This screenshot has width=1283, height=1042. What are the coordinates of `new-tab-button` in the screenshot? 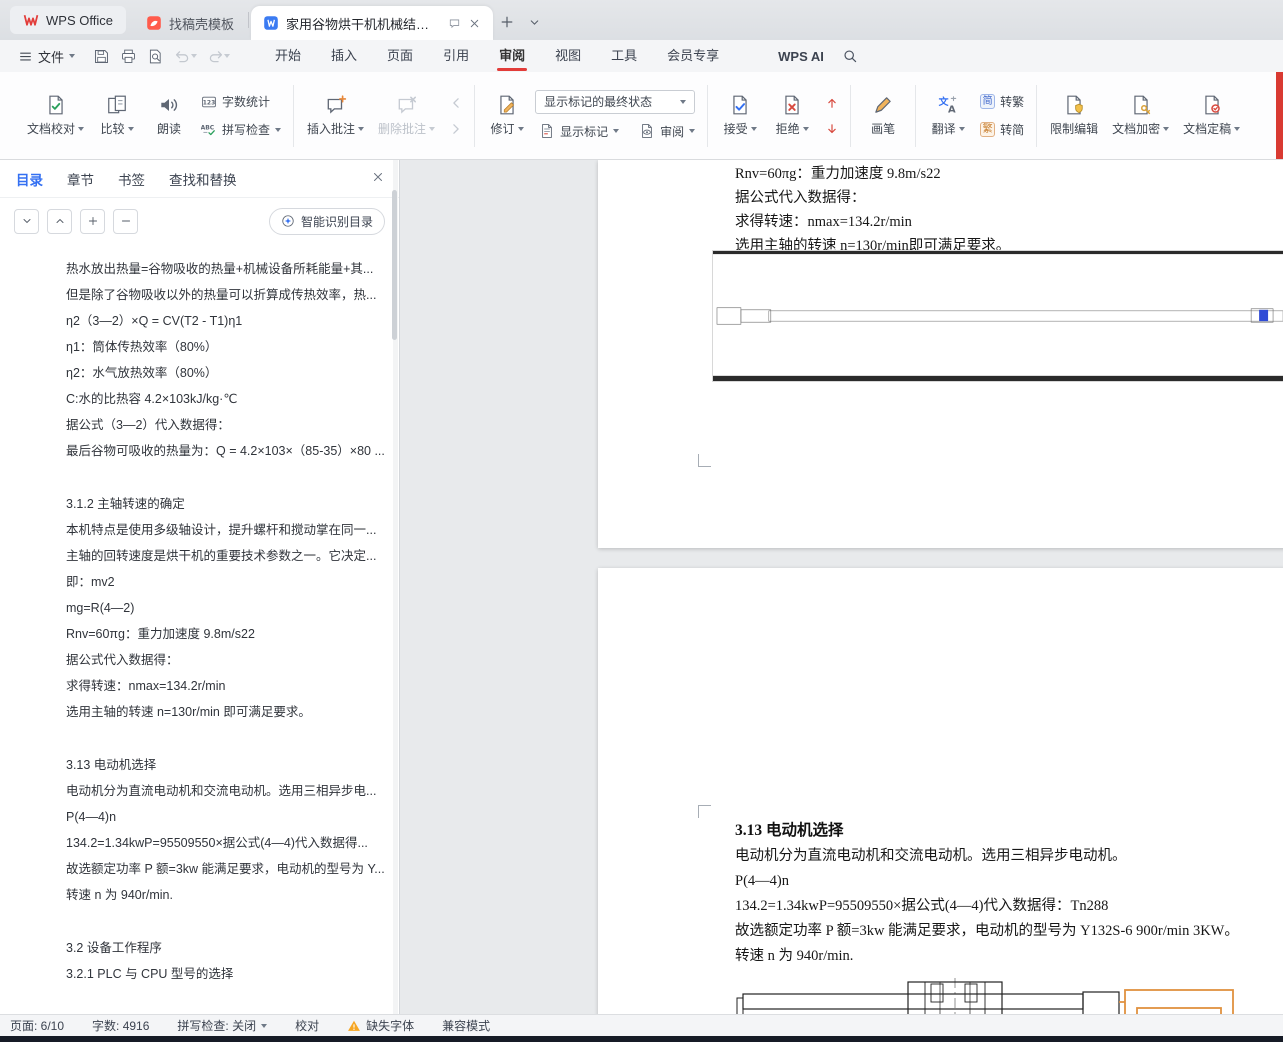 It's located at (507, 22).